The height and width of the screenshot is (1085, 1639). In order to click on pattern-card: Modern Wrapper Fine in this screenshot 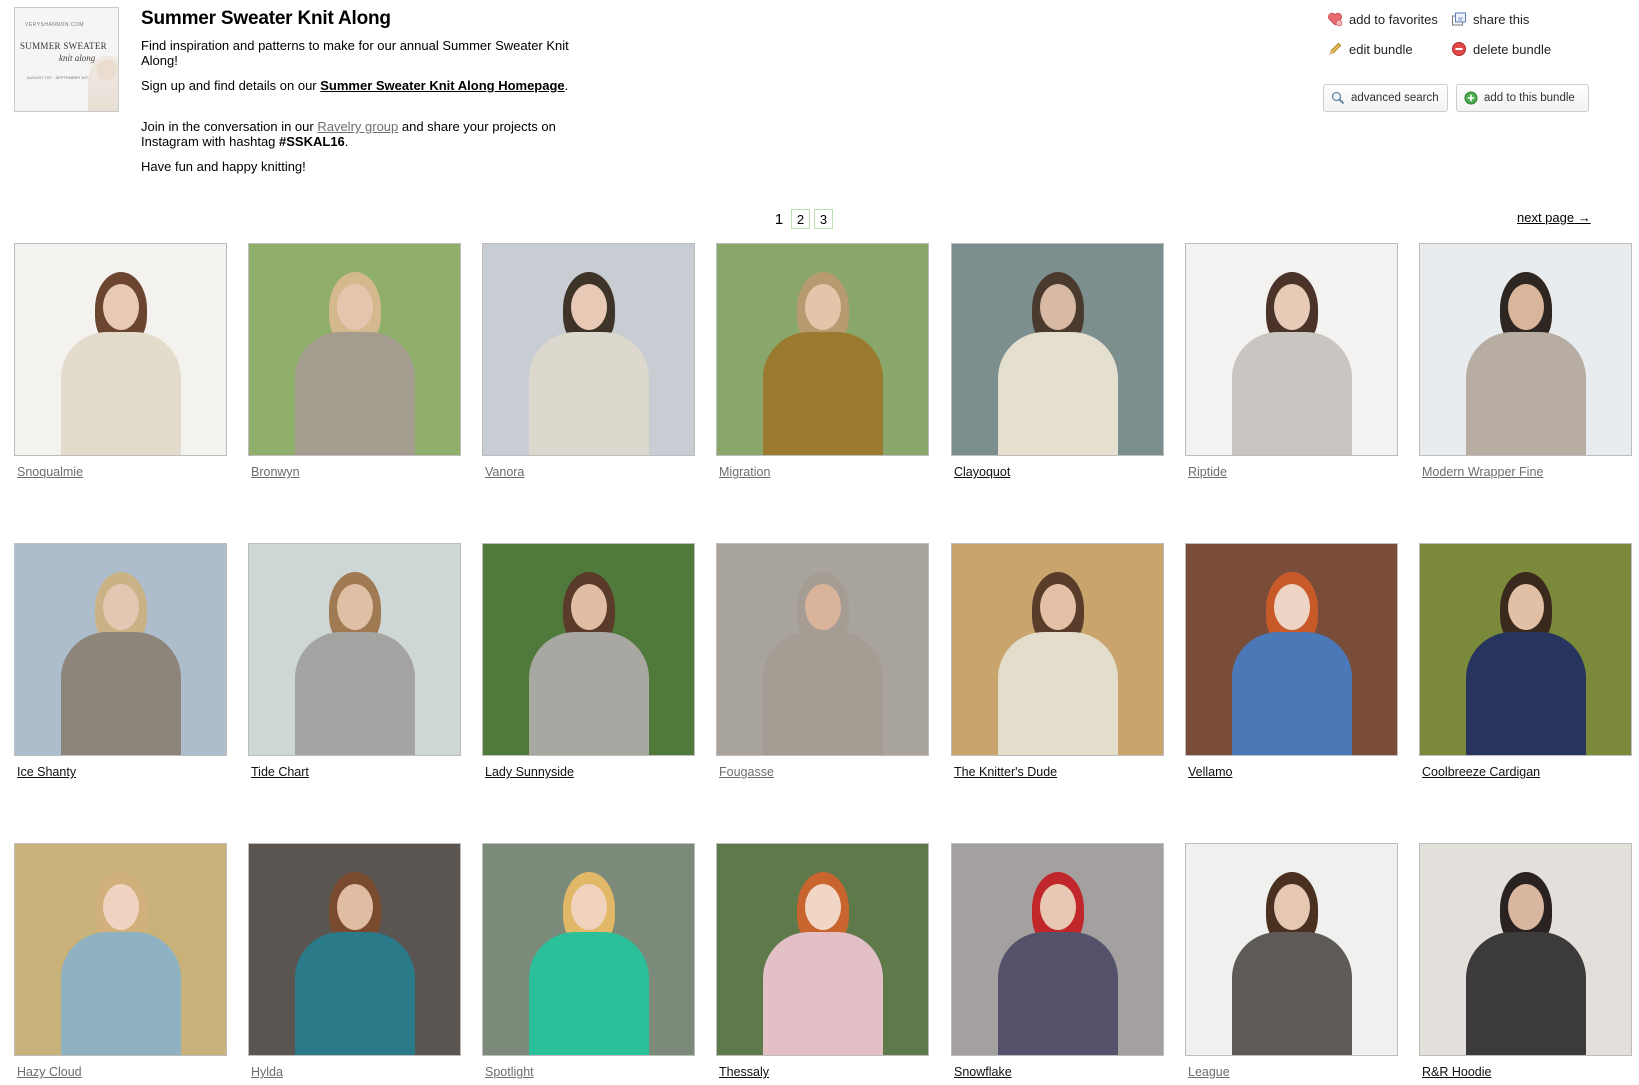, I will do `click(1525, 362)`.